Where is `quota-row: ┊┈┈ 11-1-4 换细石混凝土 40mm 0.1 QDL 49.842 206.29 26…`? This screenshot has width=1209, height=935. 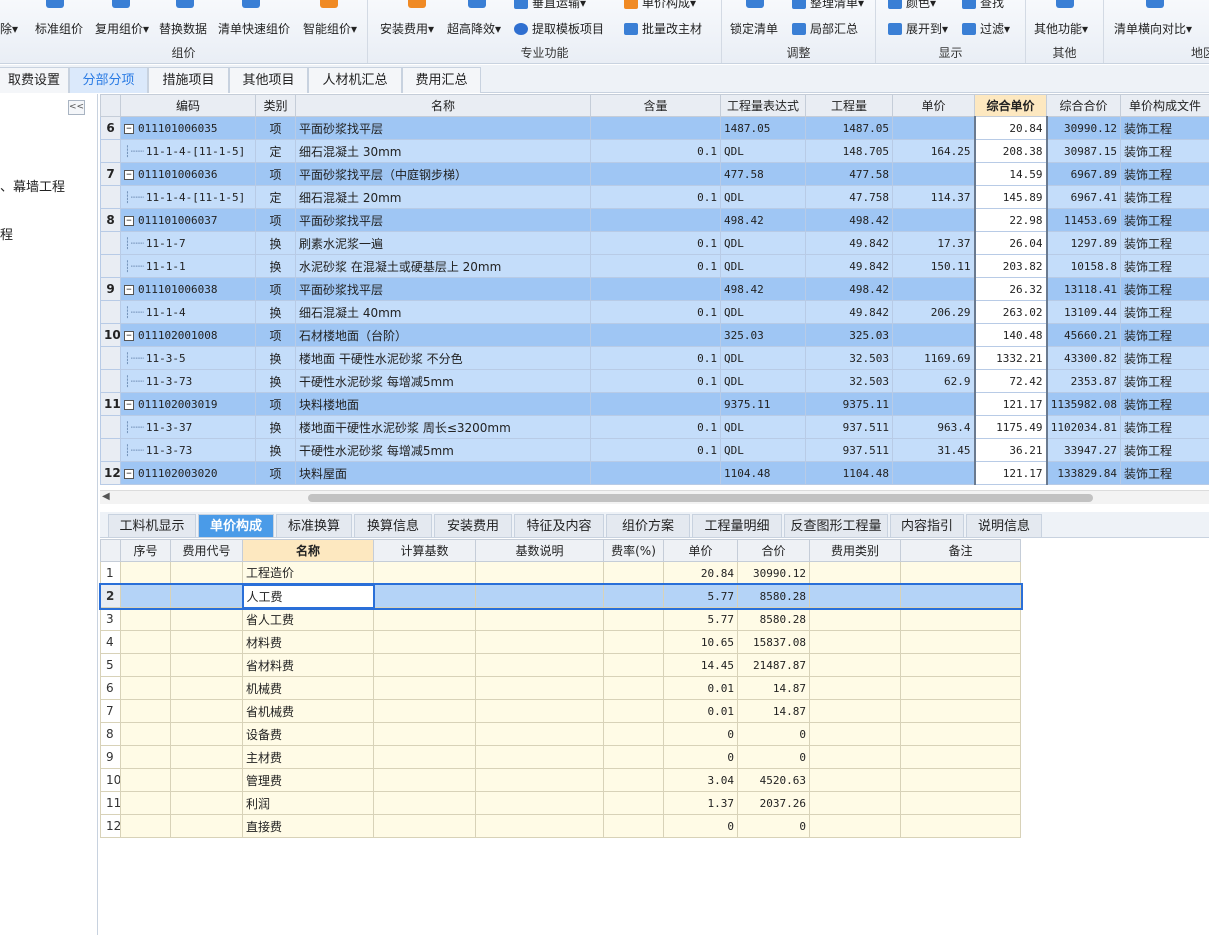
quota-row: ┊┈┈ 11-1-4 换细石混凝土 40mm 0.1 QDL 49.842 206.29 26… is located at coordinates (654, 312).